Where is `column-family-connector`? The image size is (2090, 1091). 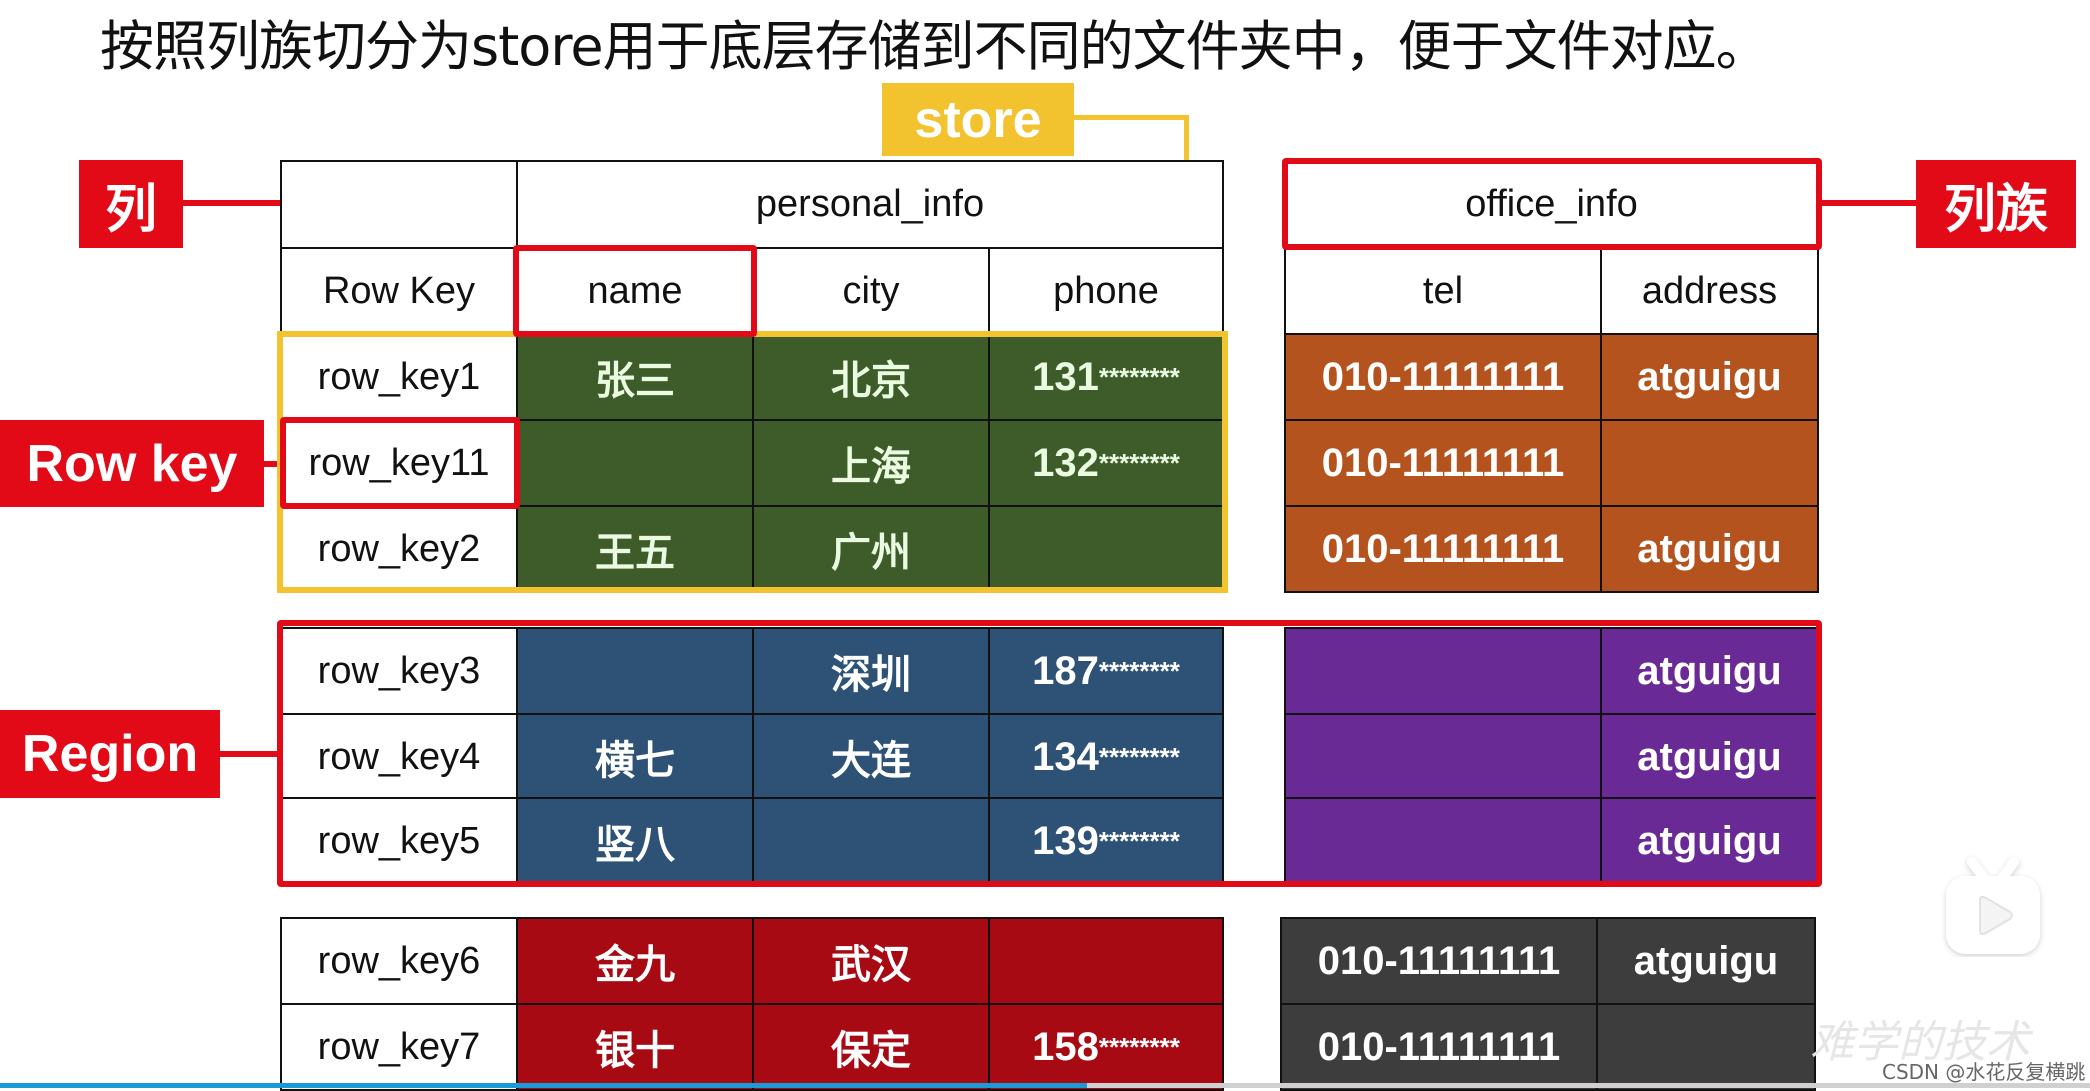
column-family-connector is located at coordinates (1869, 203).